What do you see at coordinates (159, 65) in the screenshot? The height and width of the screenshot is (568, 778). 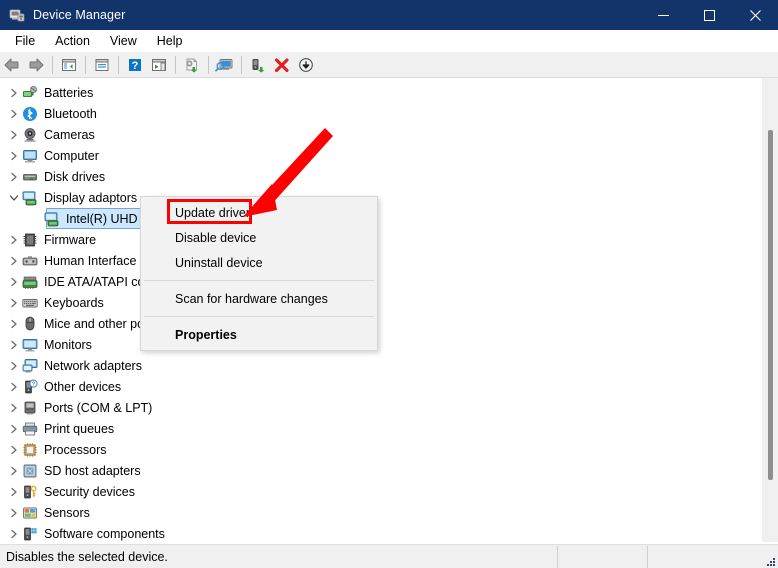 I see `show-hide-action-pane-icon` at bounding box center [159, 65].